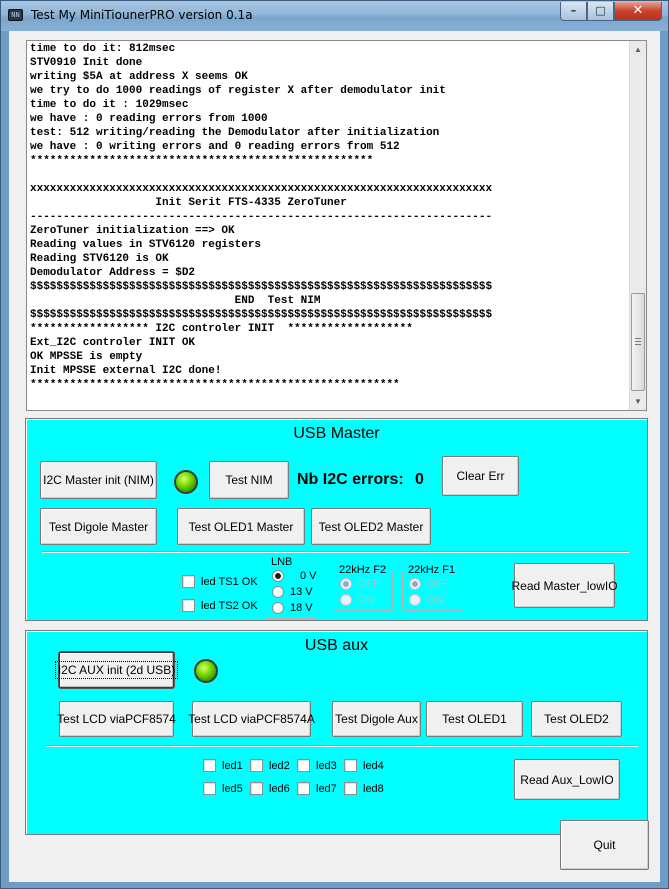 The width and height of the screenshot is (669, 889). What do you see at coordinates (188, 203) in the screenshot?
I see `log-line: Init Serit FTS-4335 ZeroTuner` at bounding box center [188, 203].